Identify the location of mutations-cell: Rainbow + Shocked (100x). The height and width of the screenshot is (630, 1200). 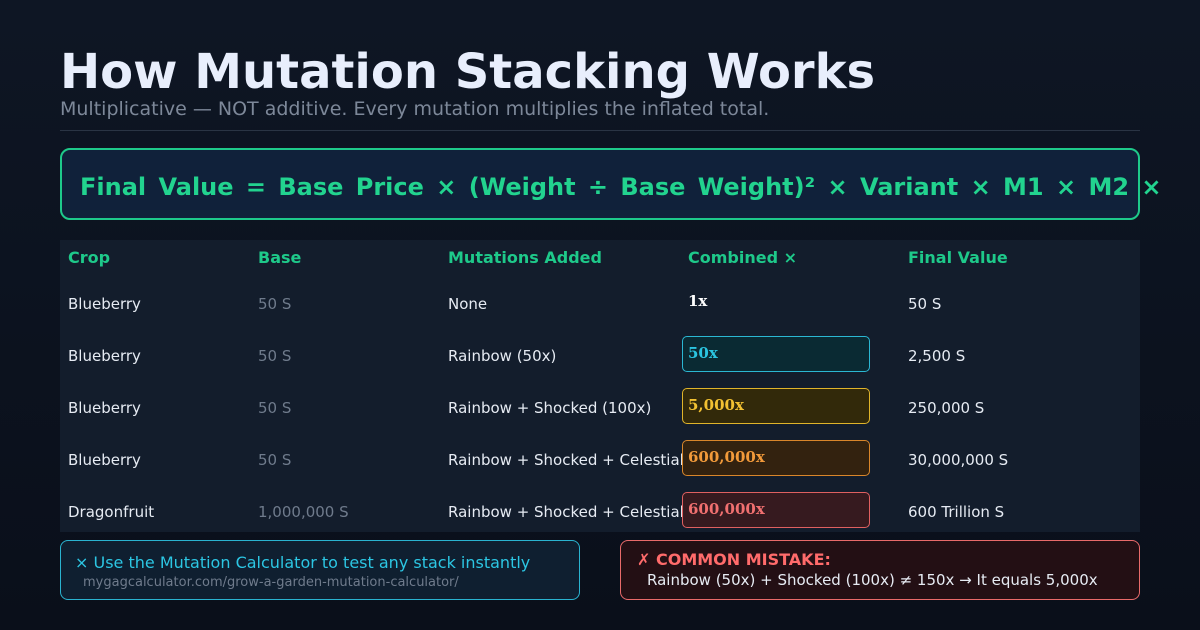
(550, 408).